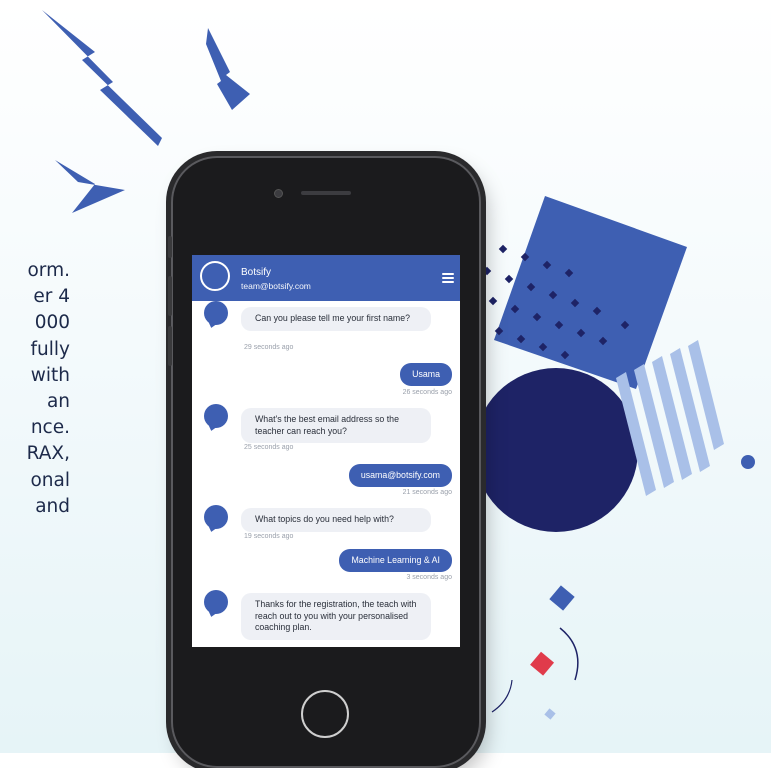  Describe the element at coordinates (748, 462) in the screenshot. I see `small-dot` at that location.